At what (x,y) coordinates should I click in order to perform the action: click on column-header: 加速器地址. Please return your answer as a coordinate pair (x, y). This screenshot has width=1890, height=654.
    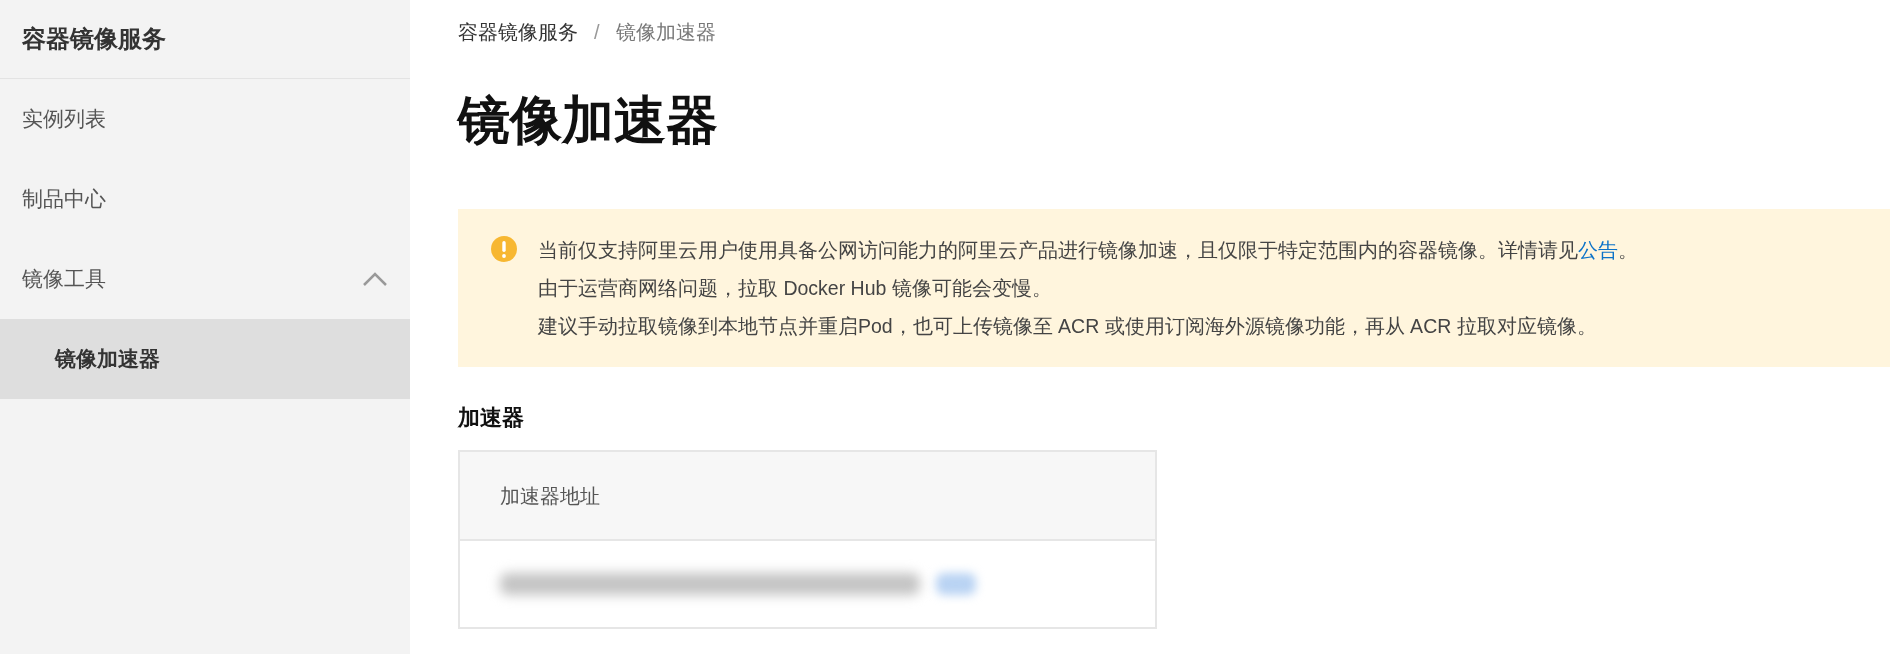
    Looking at the image, I should click on (550, 496).